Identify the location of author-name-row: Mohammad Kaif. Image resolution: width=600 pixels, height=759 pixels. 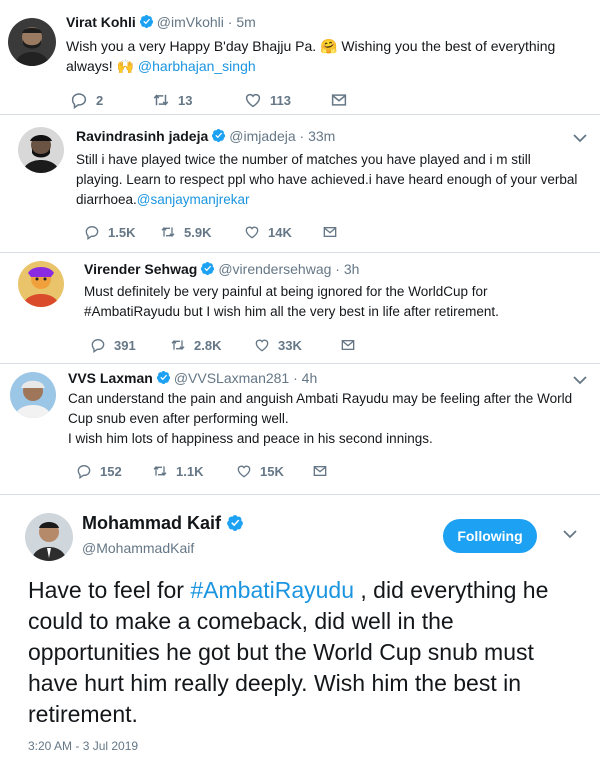
(164, 523).